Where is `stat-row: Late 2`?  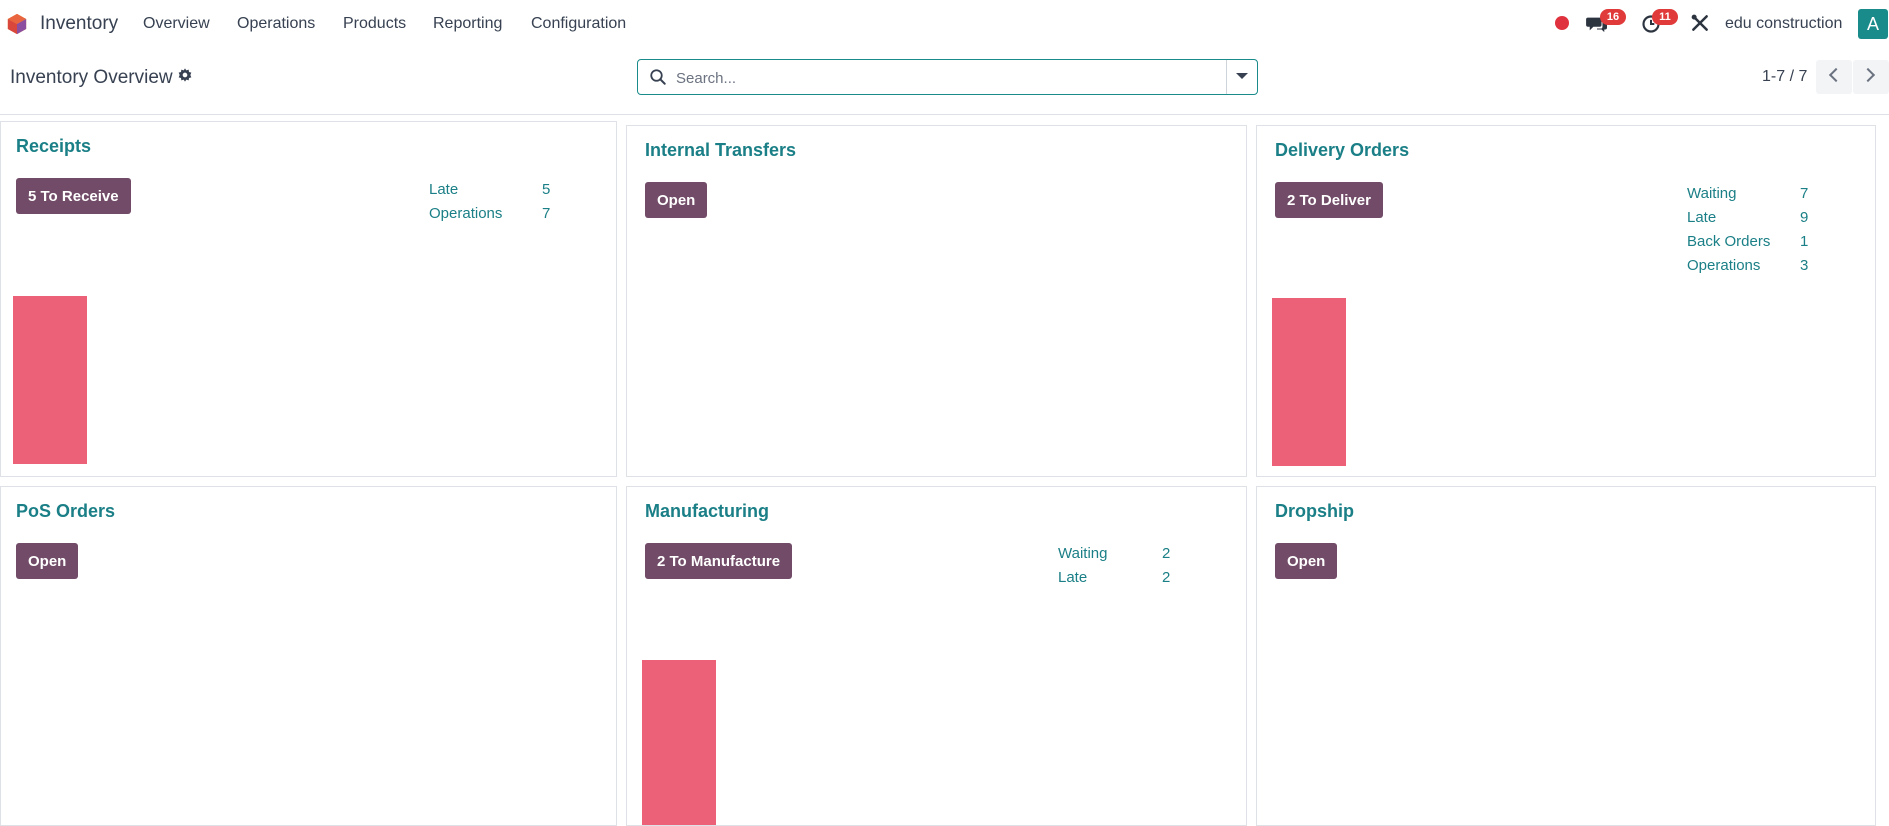 stat-row: Late 2 is located at coordinates (1123, 581).